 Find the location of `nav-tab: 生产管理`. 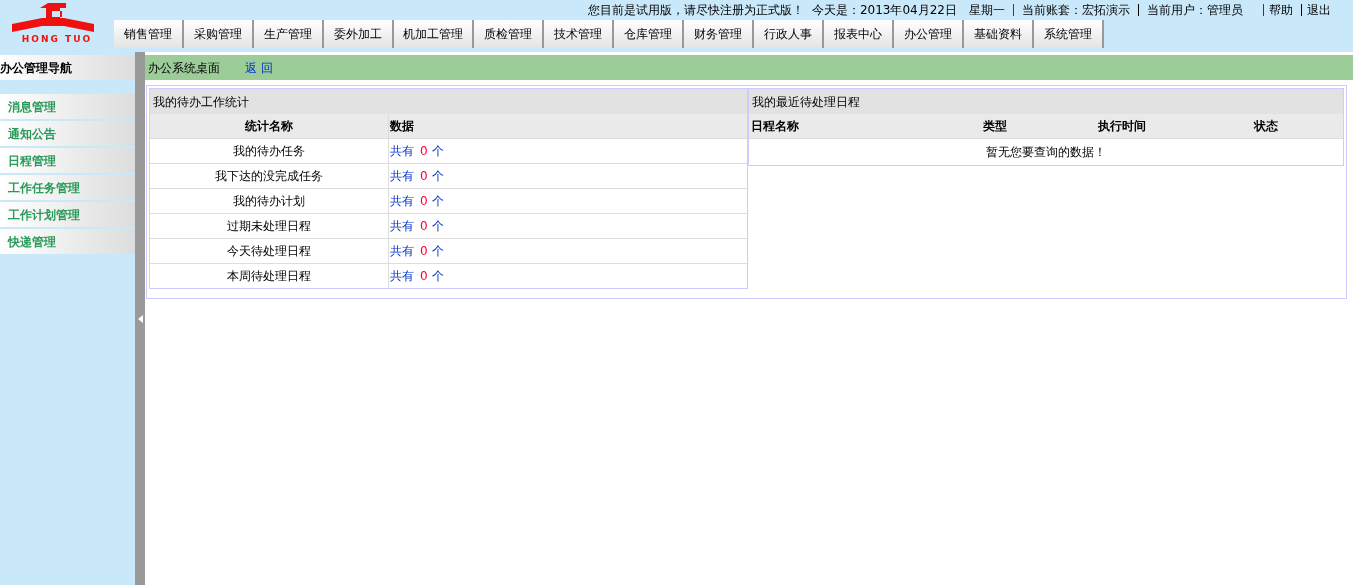

nav-tab: 生产管理 is located at coordinates (289, 34).